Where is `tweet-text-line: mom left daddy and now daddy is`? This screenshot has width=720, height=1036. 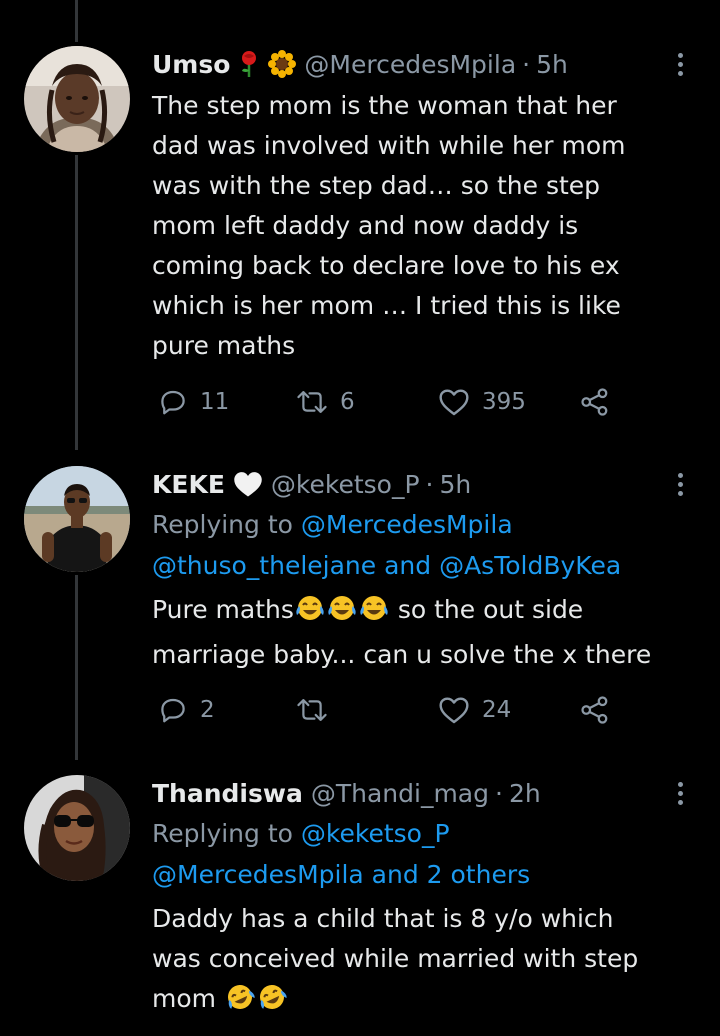
tweet-text-line: mom left daddy and now daddy is is located at coordinates (365, 225).